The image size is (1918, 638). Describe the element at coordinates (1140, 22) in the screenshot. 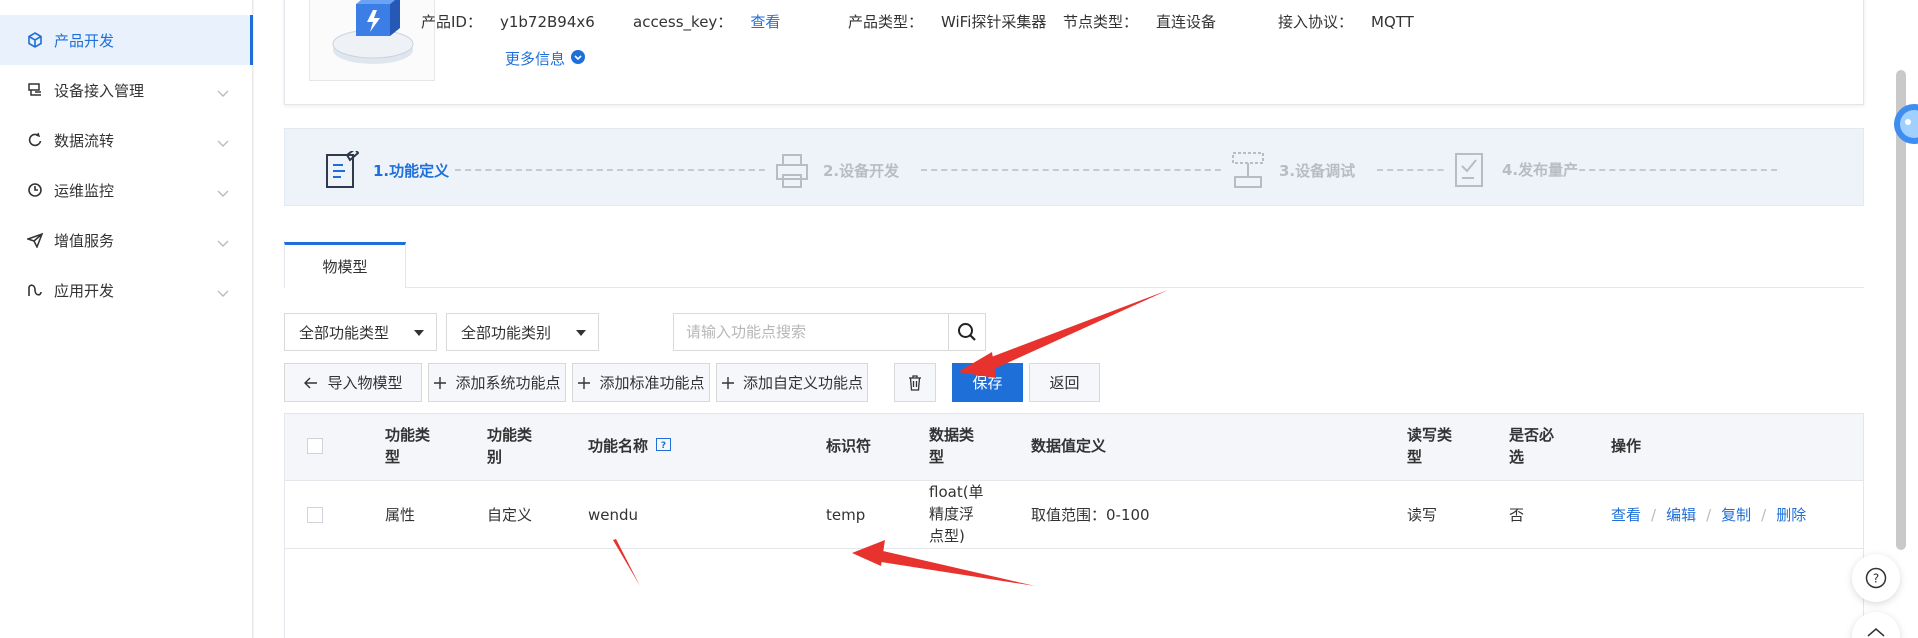

I see `node-type: 节点类型： 直连设备` at that location.